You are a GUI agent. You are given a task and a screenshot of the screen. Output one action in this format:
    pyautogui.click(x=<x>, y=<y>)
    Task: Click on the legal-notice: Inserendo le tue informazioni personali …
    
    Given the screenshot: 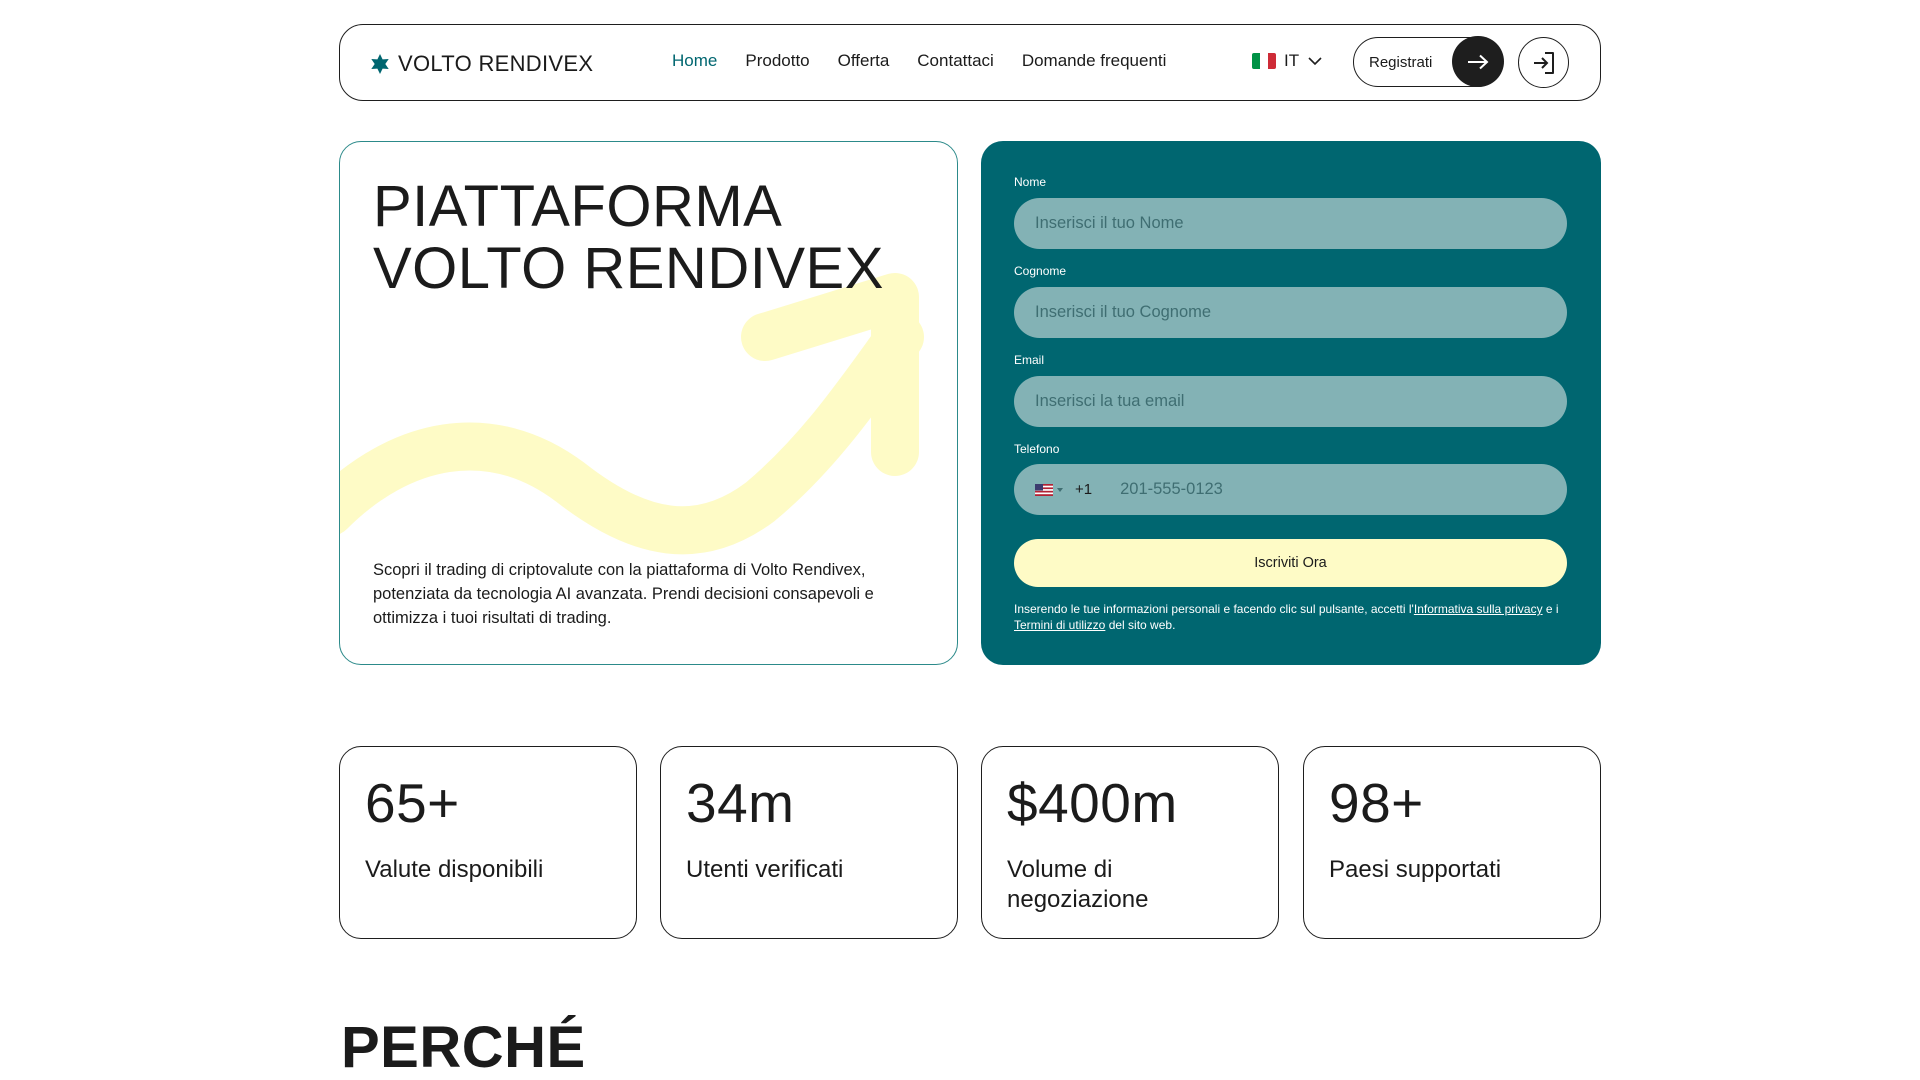 What is the action you would take?
    pyautogui.click(x=1294, y=617)
    